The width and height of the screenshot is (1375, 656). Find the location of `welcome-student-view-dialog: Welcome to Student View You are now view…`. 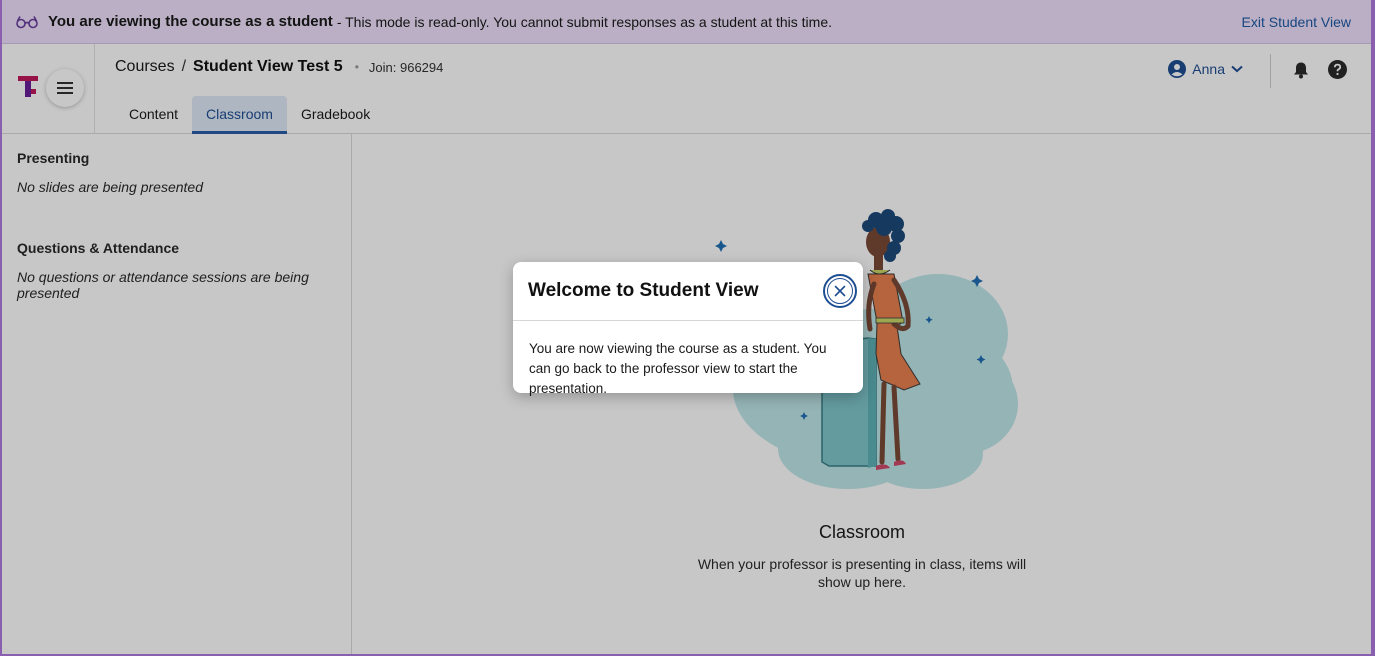

welcome-student-view-dialog: Welcome to Student View You are now view… is located at coordinates (688, 329).